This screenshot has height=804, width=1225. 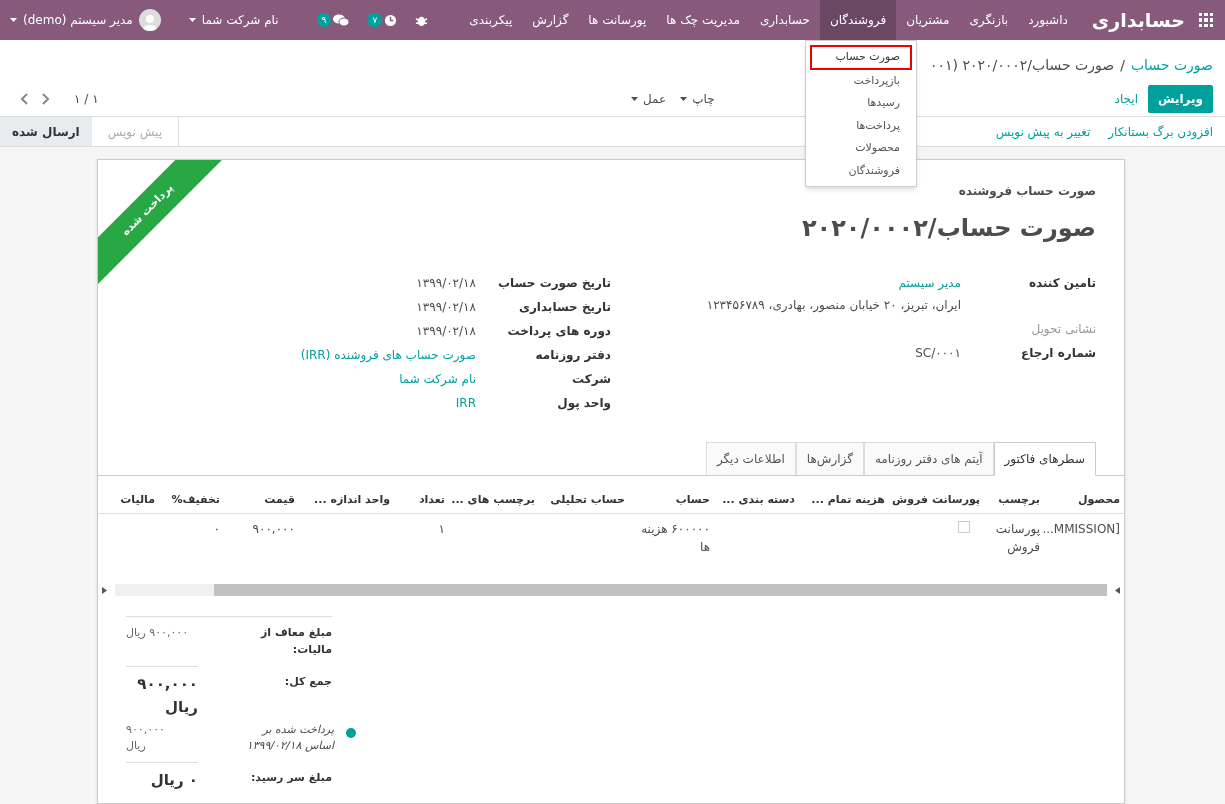 What do you see at coordinates (964, 526) in the screenshot?
I see `checkbox` at bounding box center [964, 526].